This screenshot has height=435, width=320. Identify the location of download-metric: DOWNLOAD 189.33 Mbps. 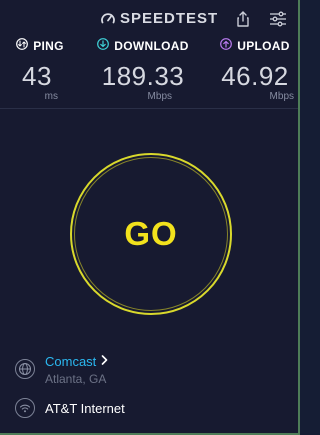
(143, 70).